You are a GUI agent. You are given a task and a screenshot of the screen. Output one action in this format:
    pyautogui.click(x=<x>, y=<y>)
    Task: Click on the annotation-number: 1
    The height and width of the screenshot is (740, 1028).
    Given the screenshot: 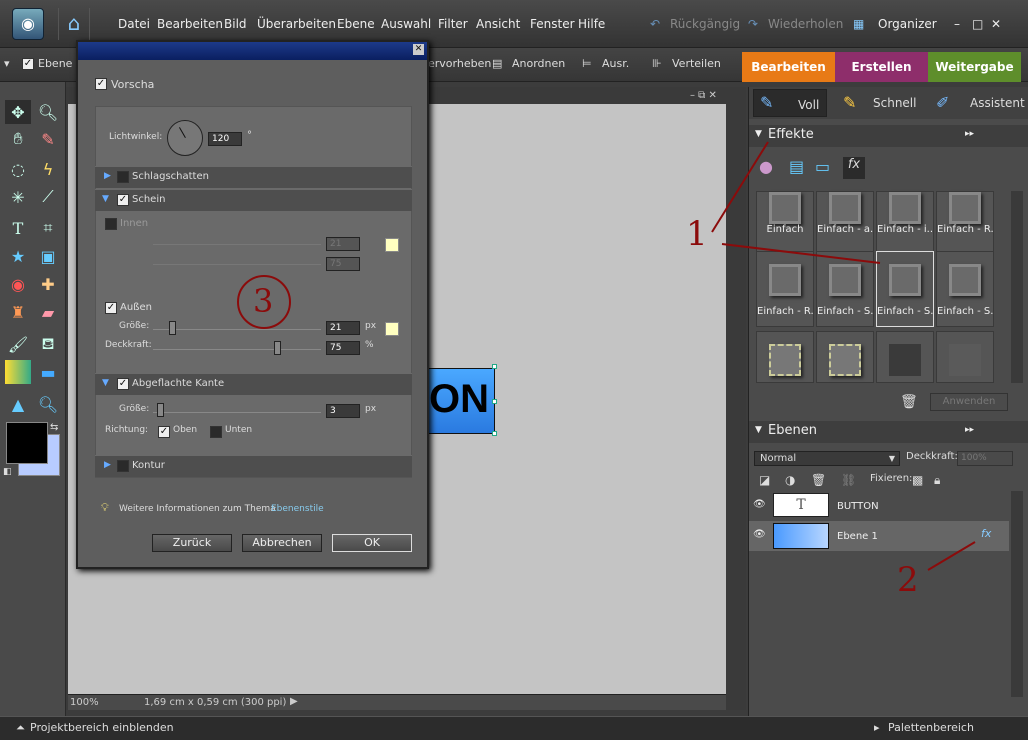 What is the action you would take?
    pyautogui.click(x=697, y=234)
    